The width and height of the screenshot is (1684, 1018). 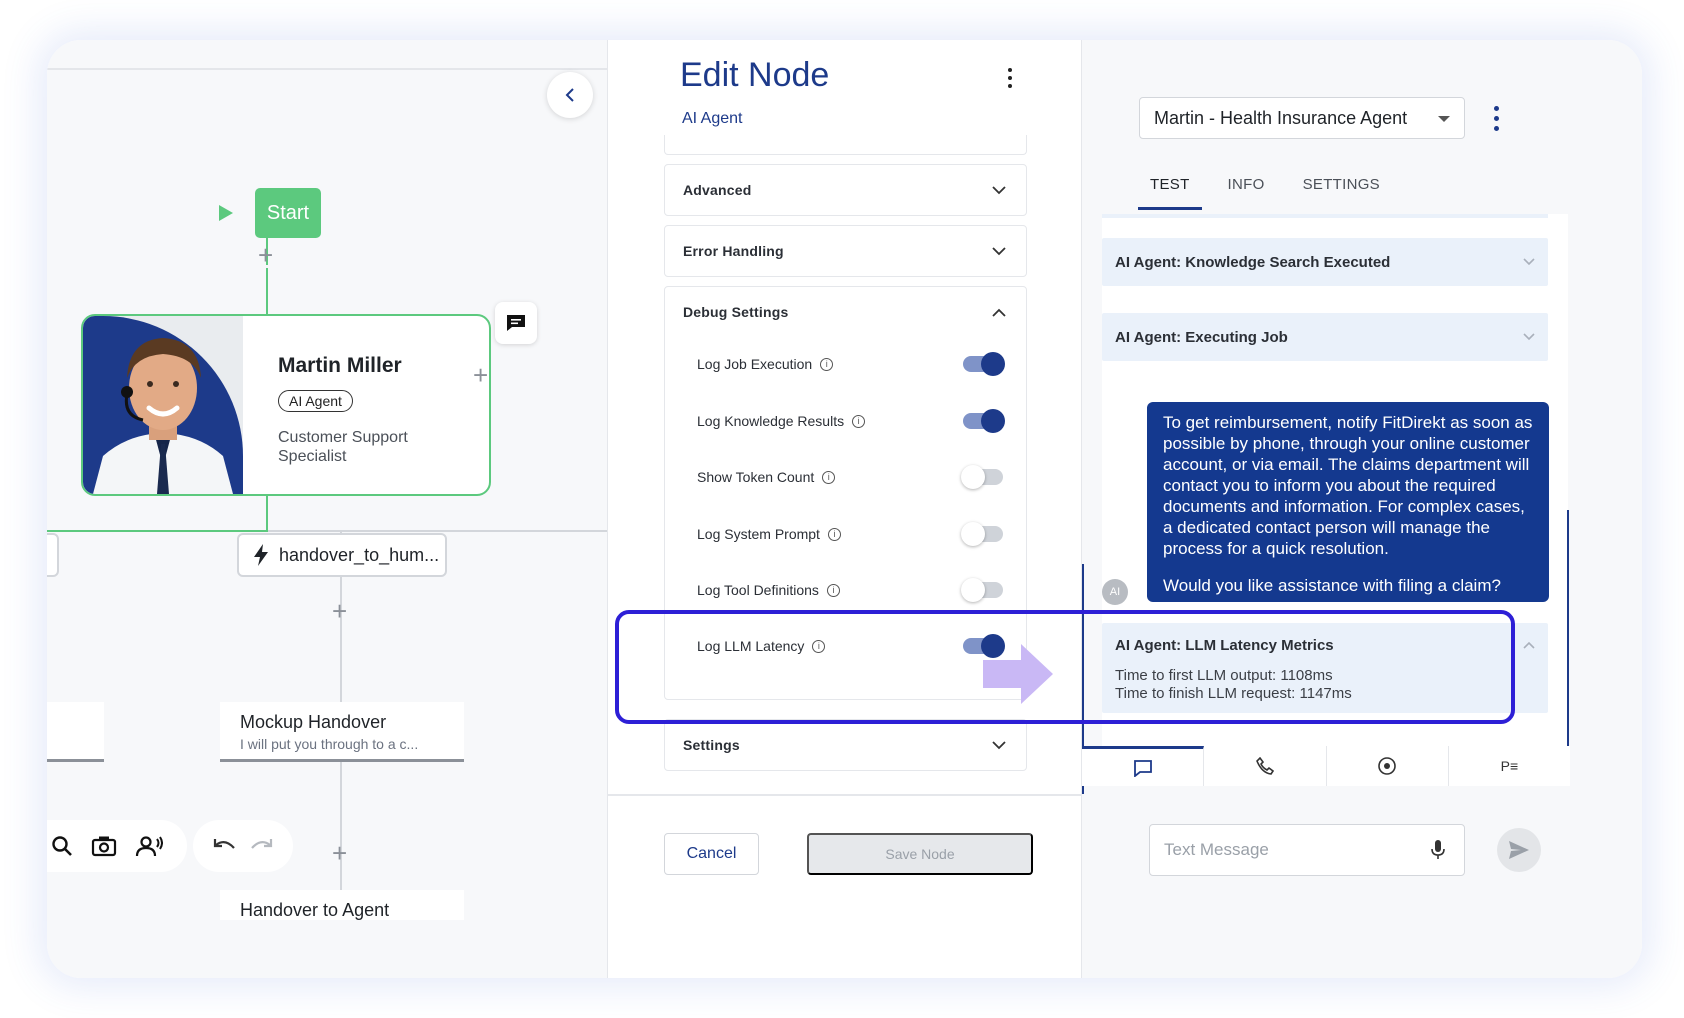 I want to click on history-toolbar, so click(x=243, y=846).